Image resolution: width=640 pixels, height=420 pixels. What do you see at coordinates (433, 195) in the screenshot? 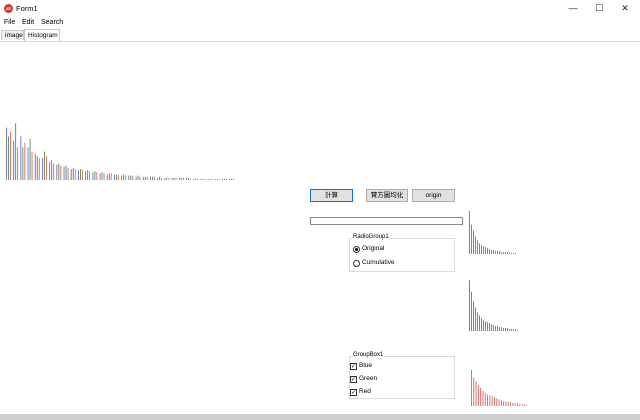
I see `origin-button: origin` at bounding box center [433, 195].